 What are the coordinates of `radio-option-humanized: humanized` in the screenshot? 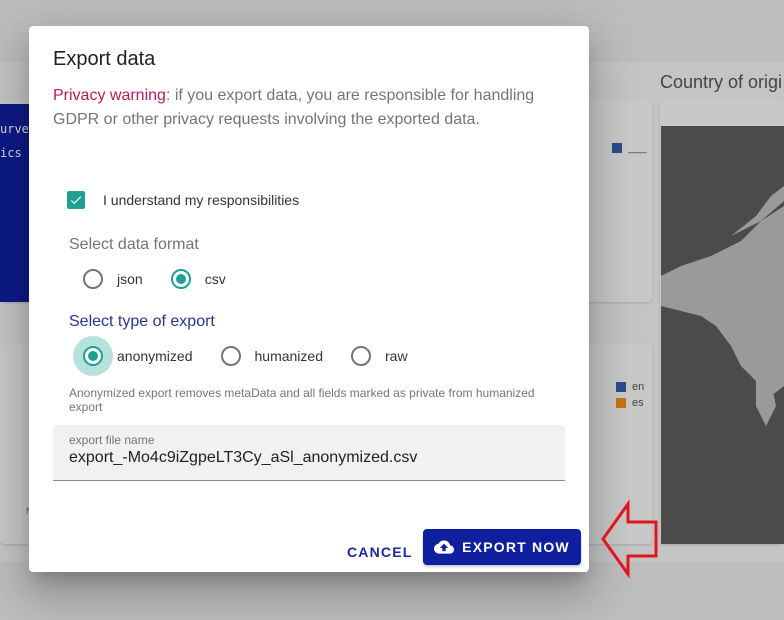 It's located at (267, 356).